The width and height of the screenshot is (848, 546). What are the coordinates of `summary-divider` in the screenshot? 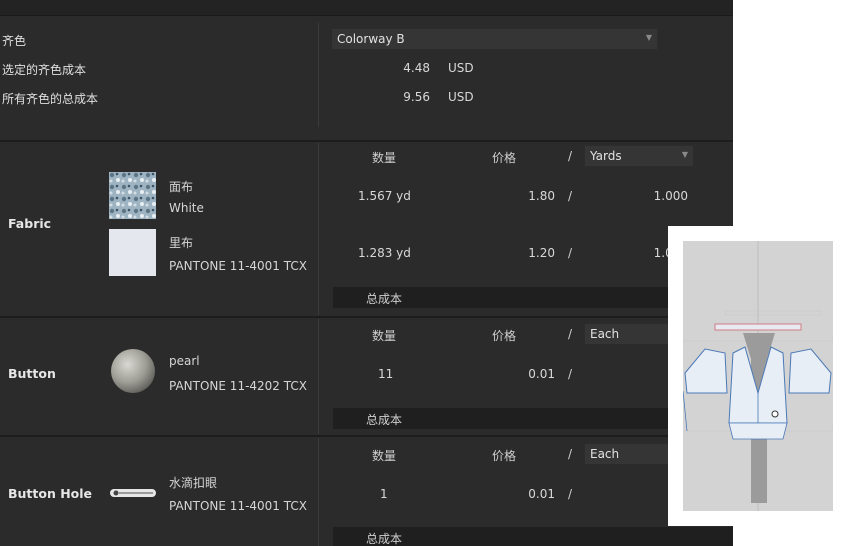 It's located at (318, 75).